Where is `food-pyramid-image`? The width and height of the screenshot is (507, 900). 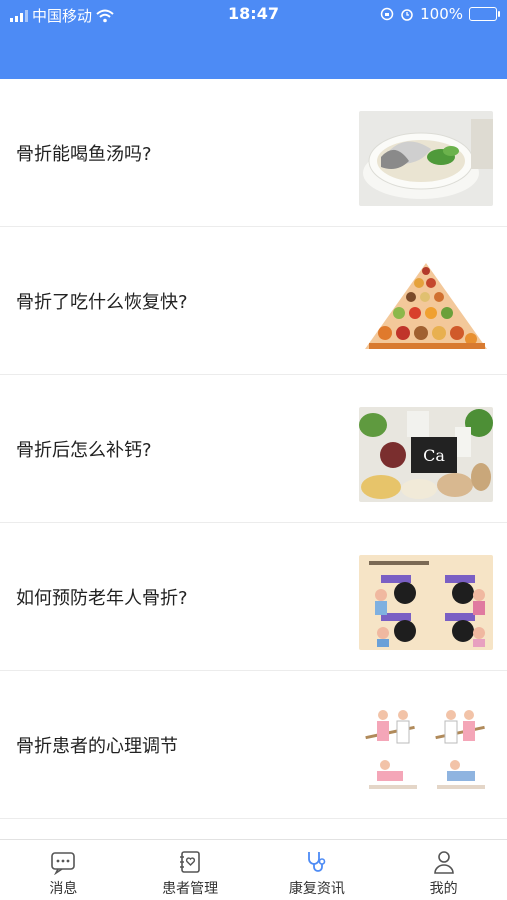
food-pyramid-image is located at coordinates (426, 306).